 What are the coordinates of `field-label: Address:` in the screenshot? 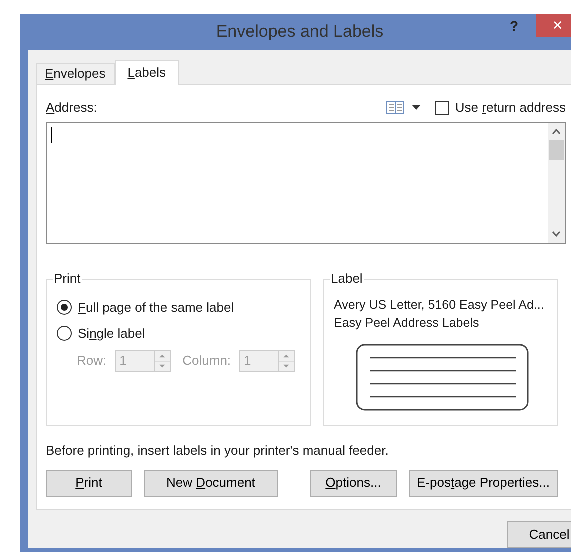 It's located at (72, 108).